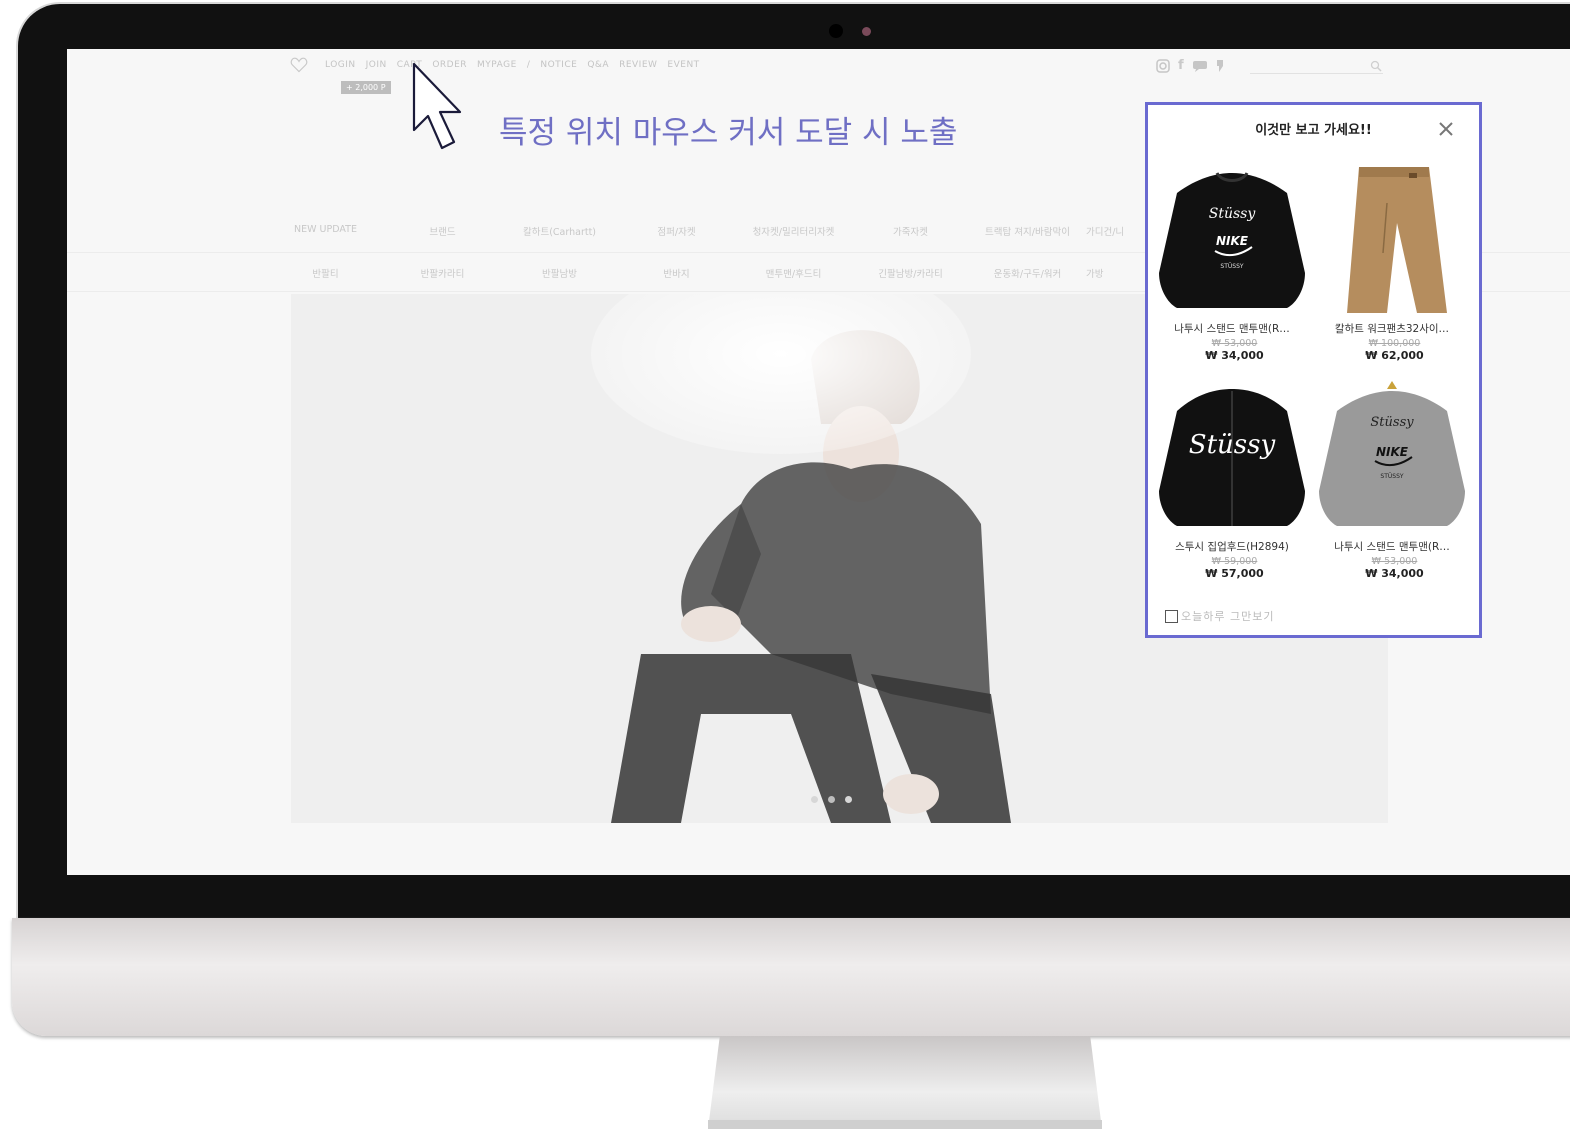 This screenshot has width=1570, height=1129. Describe the element at coordinates (910, 231) in the screenshot. I see `nav-item: 가죽자켓` at that location.